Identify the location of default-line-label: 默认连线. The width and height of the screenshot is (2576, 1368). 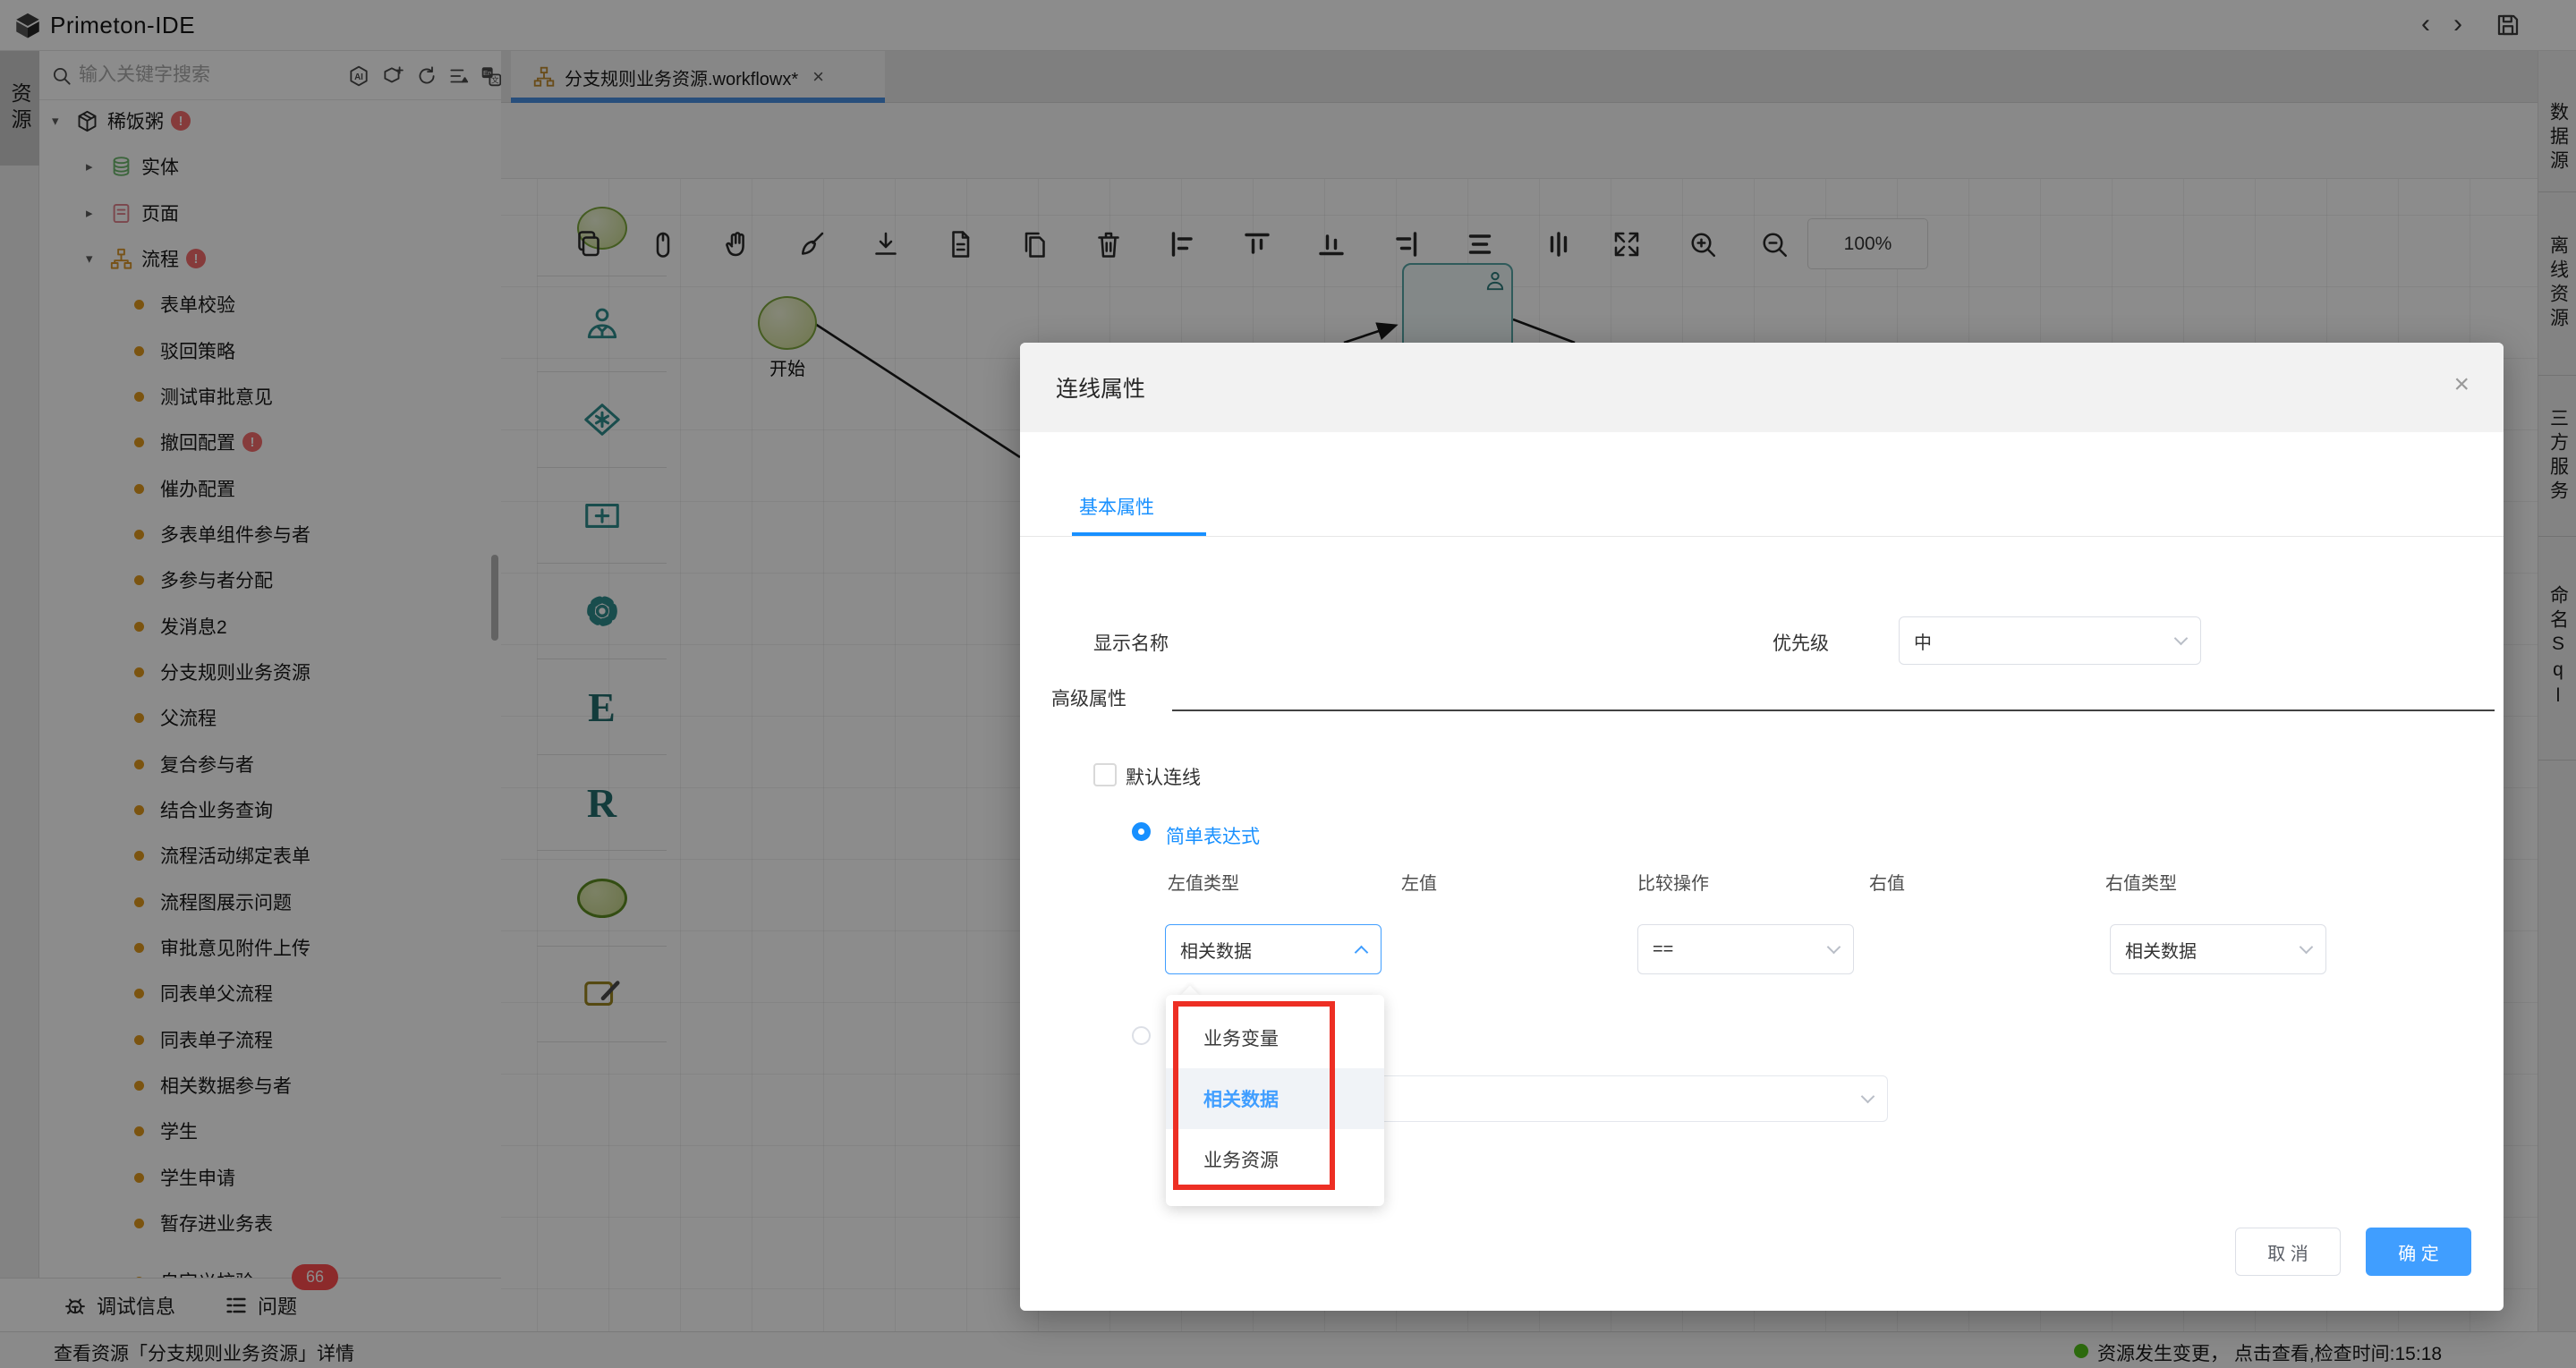
(1163, 778).